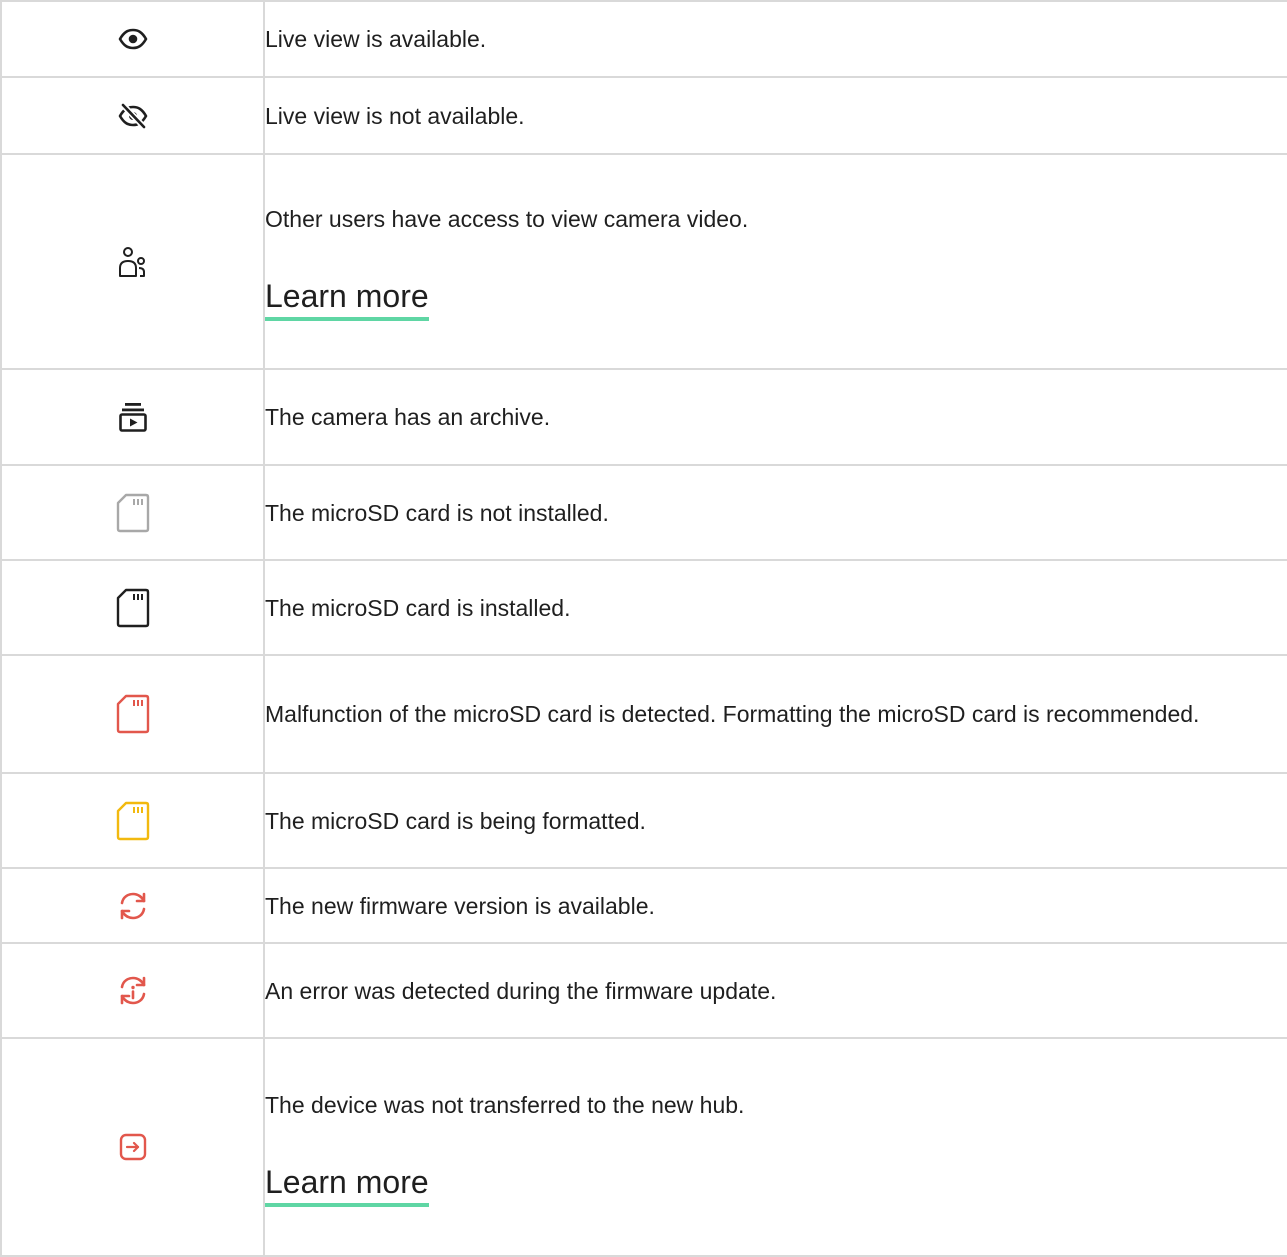 Image resolution: width=1287 pixels, height=1257 pixels. I want to click on table-row: The new firmware version is available., so click(643, 905).